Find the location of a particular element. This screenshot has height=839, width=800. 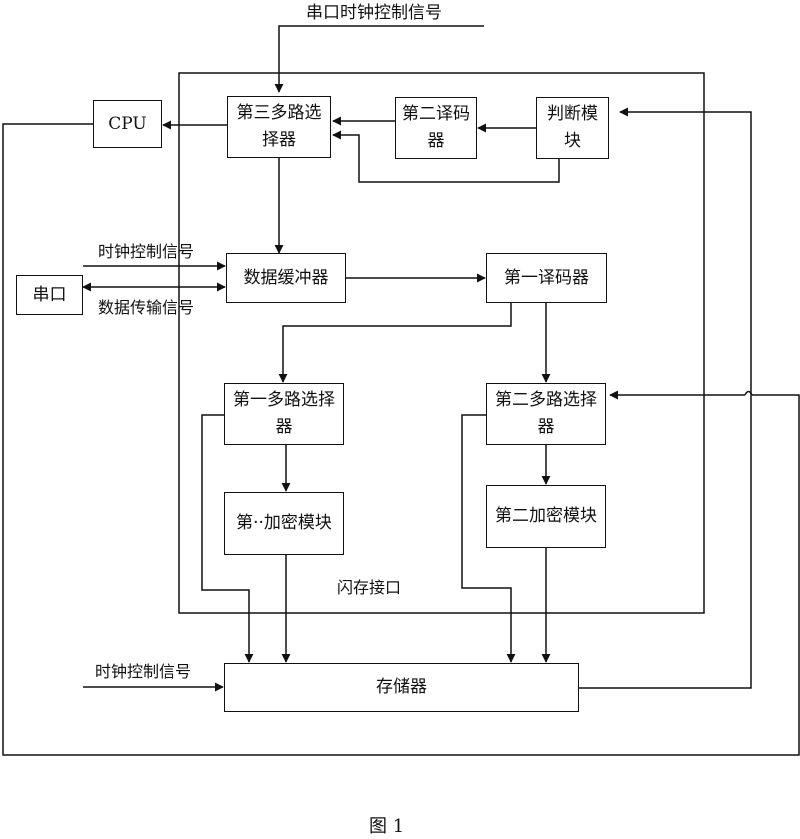

clock-signal-label-bottom: 时钟控制信号 is located at coordinates (143, 671).